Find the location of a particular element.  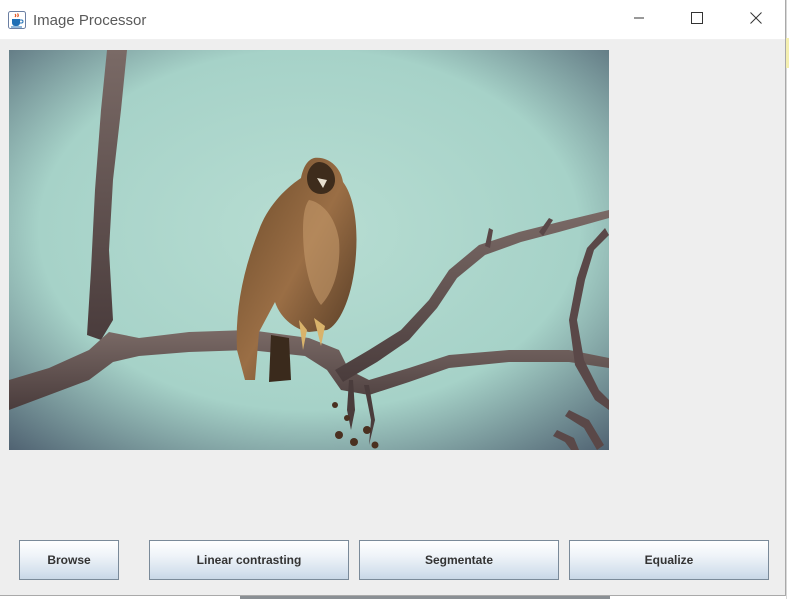

java-cup-icon is located at coordinates (17, 20).